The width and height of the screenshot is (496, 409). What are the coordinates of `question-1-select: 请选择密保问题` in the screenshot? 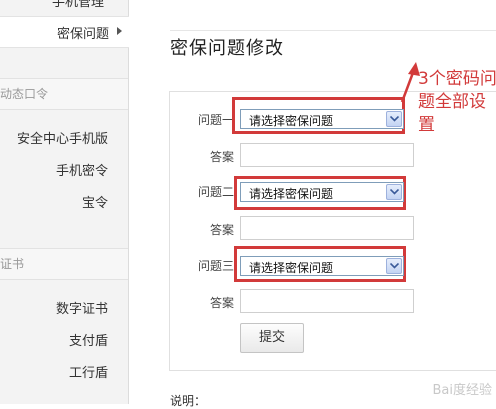 It's located at (322, 119).